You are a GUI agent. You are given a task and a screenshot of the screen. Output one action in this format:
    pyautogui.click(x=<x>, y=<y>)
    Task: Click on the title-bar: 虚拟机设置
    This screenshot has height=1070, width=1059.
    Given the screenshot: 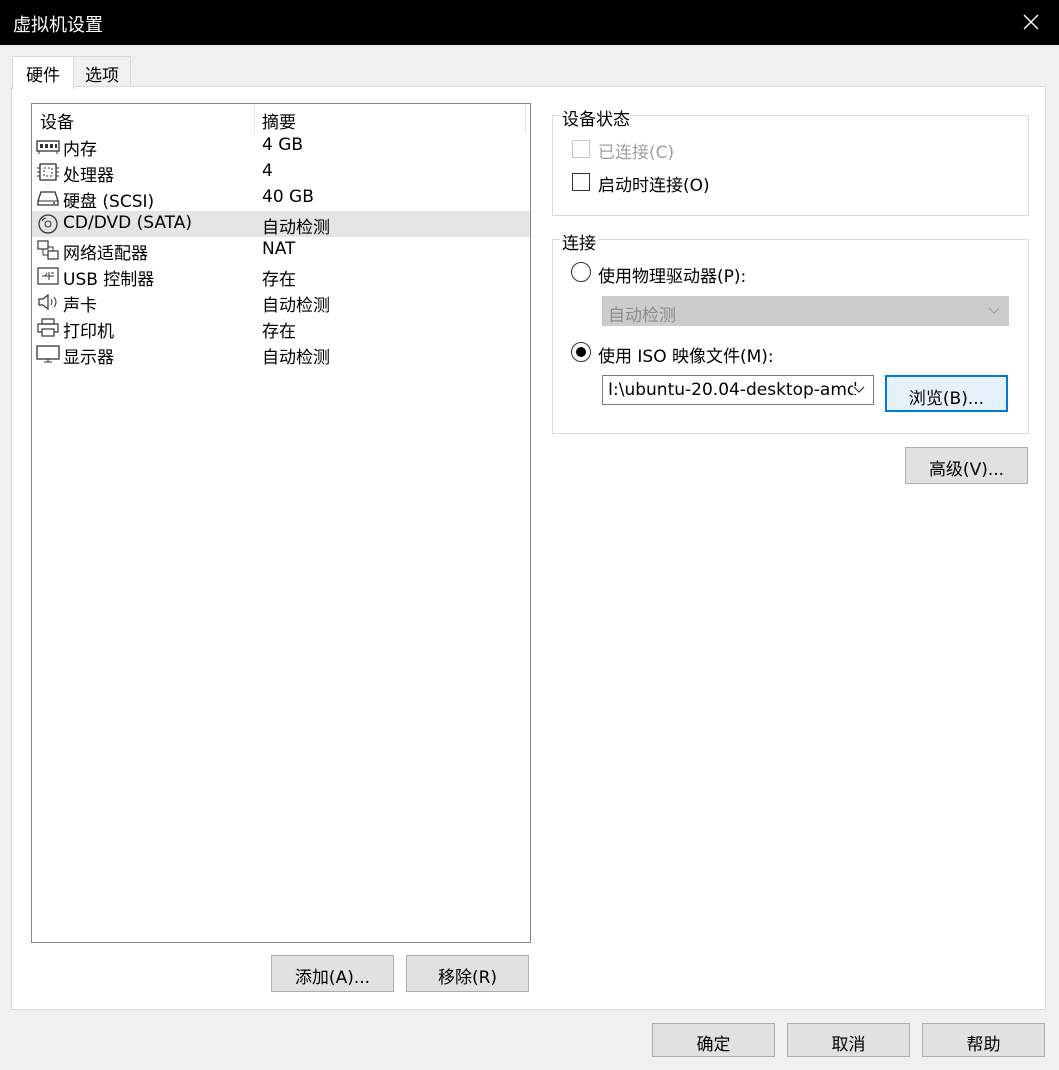 What is the action you would take?
    pyautogui.click(x=529, y=22)
    